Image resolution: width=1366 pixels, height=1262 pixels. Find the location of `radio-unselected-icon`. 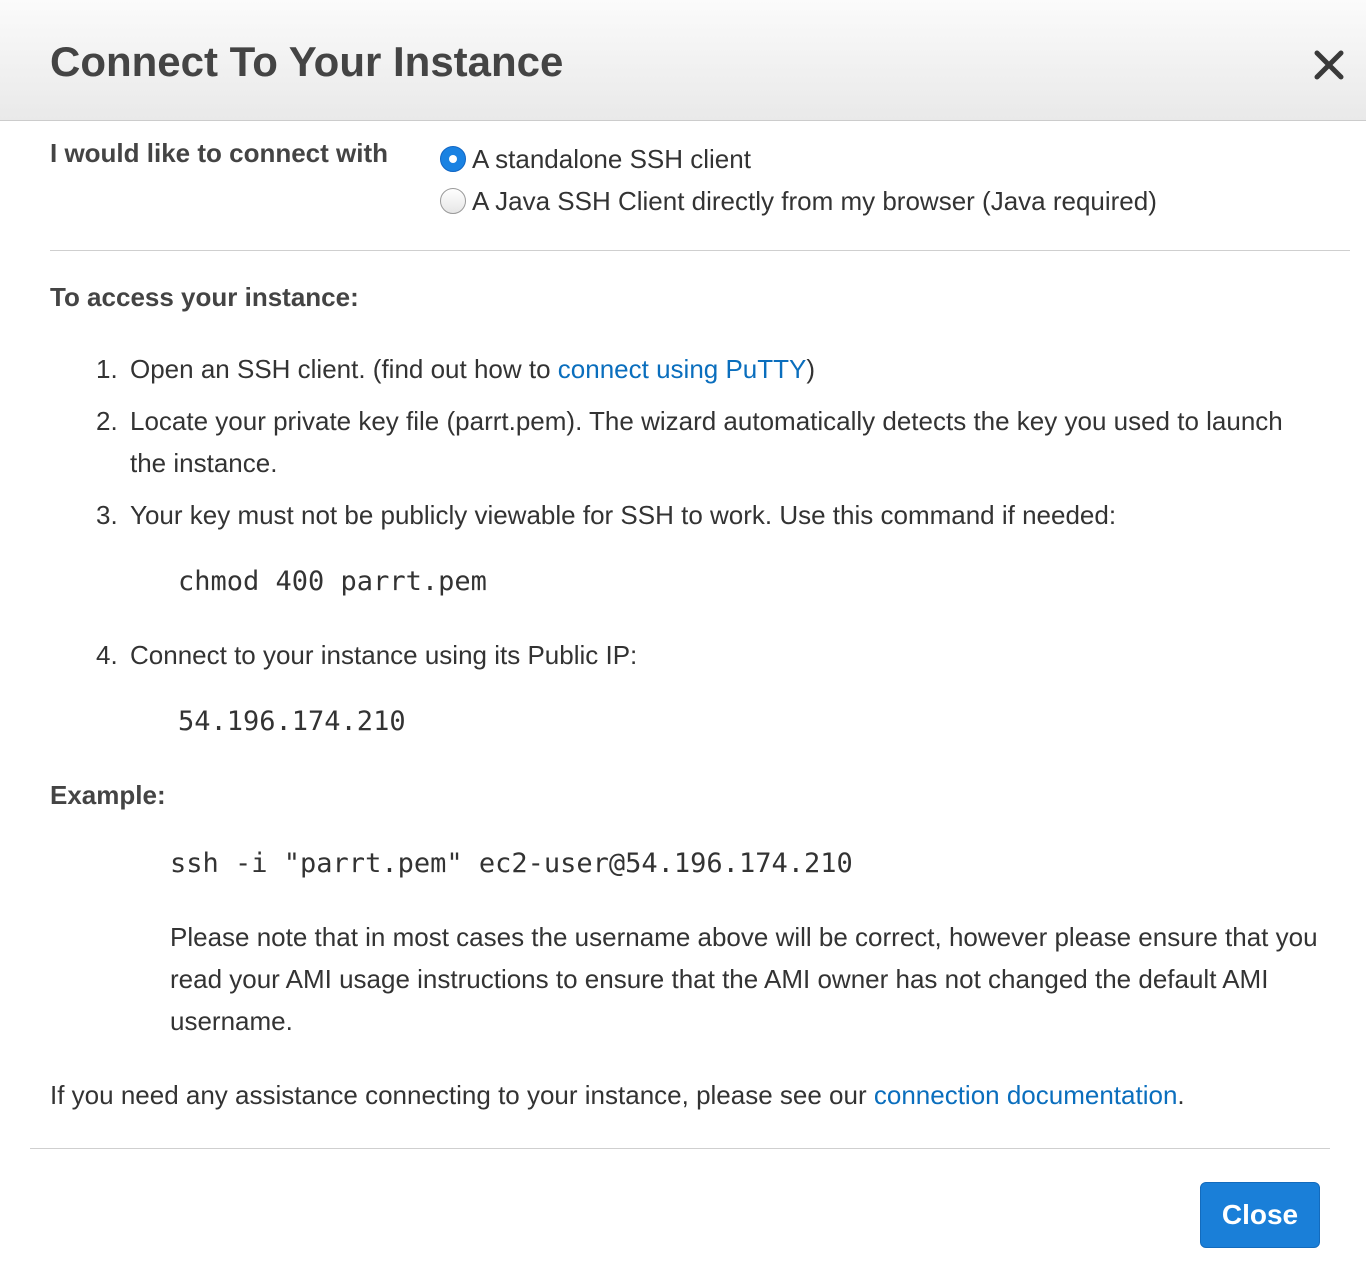

radio-unselected-icon is located at coordinates (453, 201).